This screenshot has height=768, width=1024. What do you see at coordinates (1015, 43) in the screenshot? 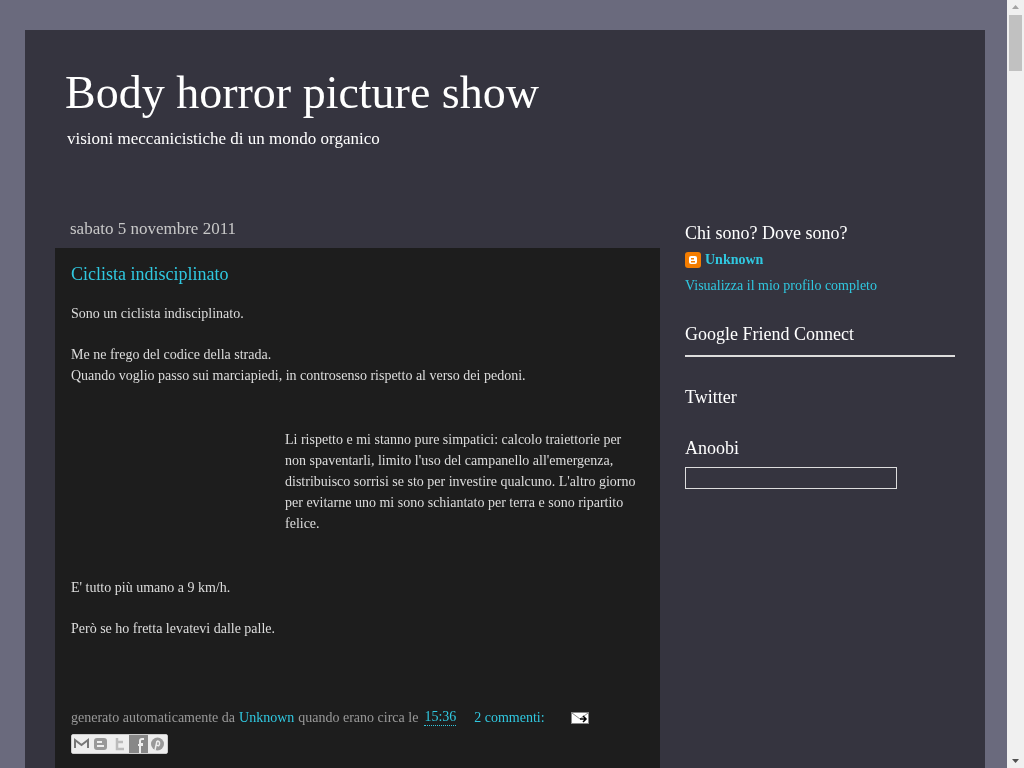
I see `scrollbar-thumb` at bounding box center [1015, 43].